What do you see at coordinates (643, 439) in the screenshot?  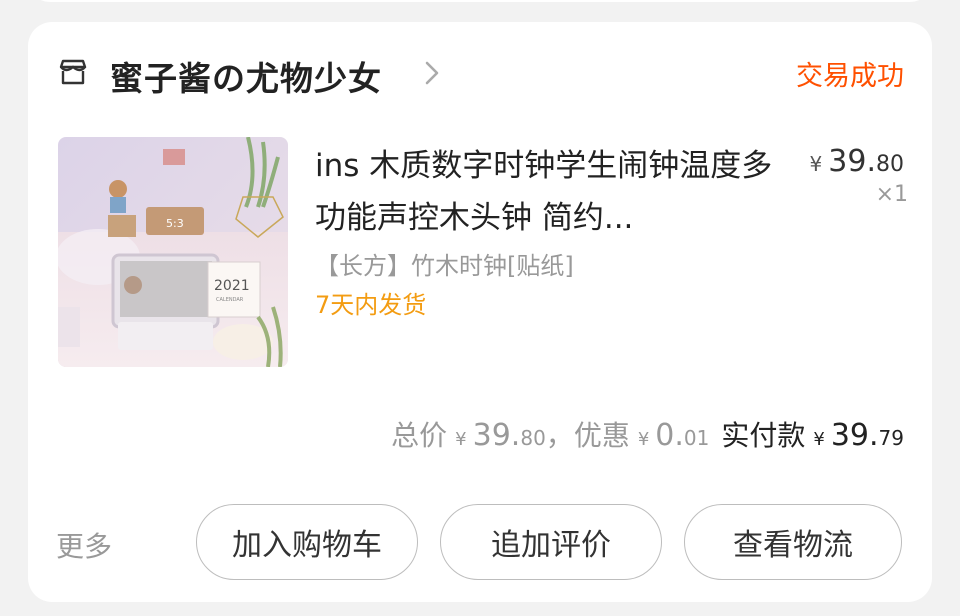 I see `discount-currency: ¥` at bounding box center [643, 439].